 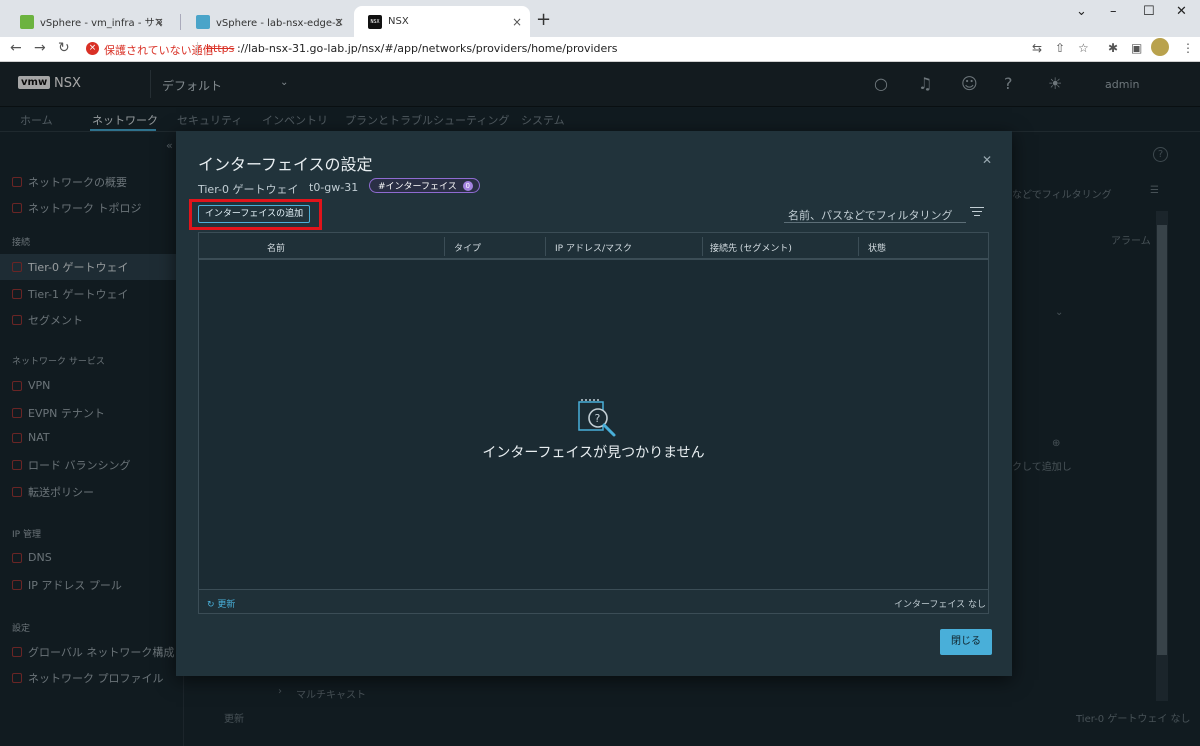 I want to click on column-type: タイプ, so click(x=467, y=247).